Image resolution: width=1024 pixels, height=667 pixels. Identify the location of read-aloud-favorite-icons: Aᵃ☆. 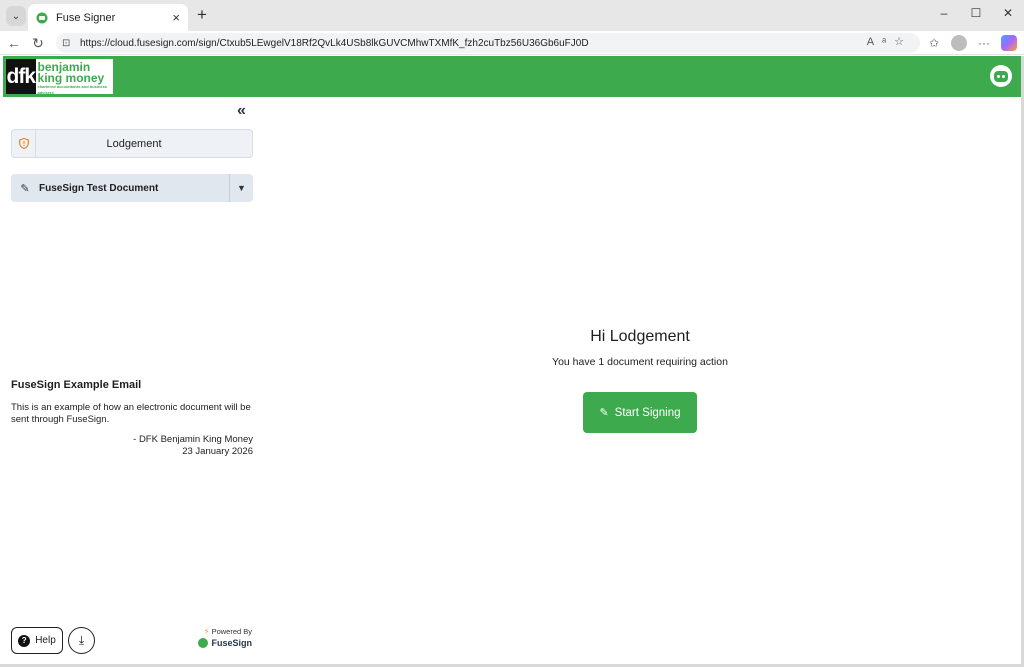
(889, 41).